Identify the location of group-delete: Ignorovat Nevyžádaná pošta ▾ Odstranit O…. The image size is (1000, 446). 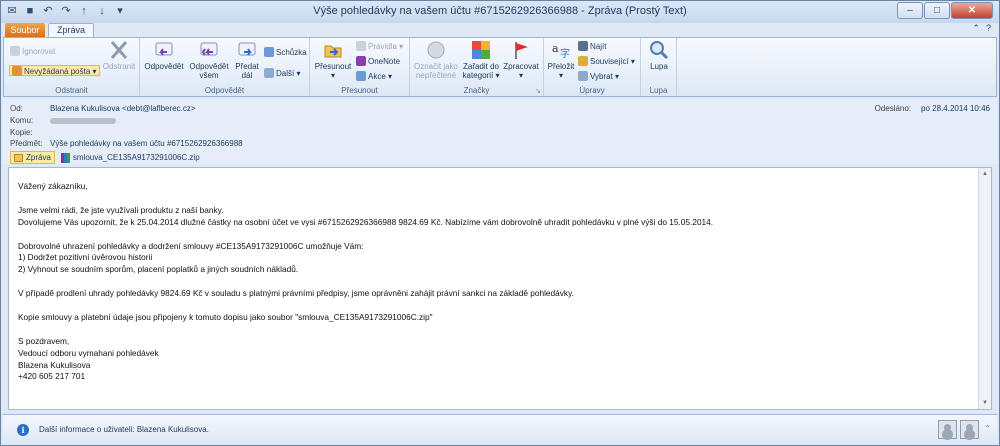
(72, 67).